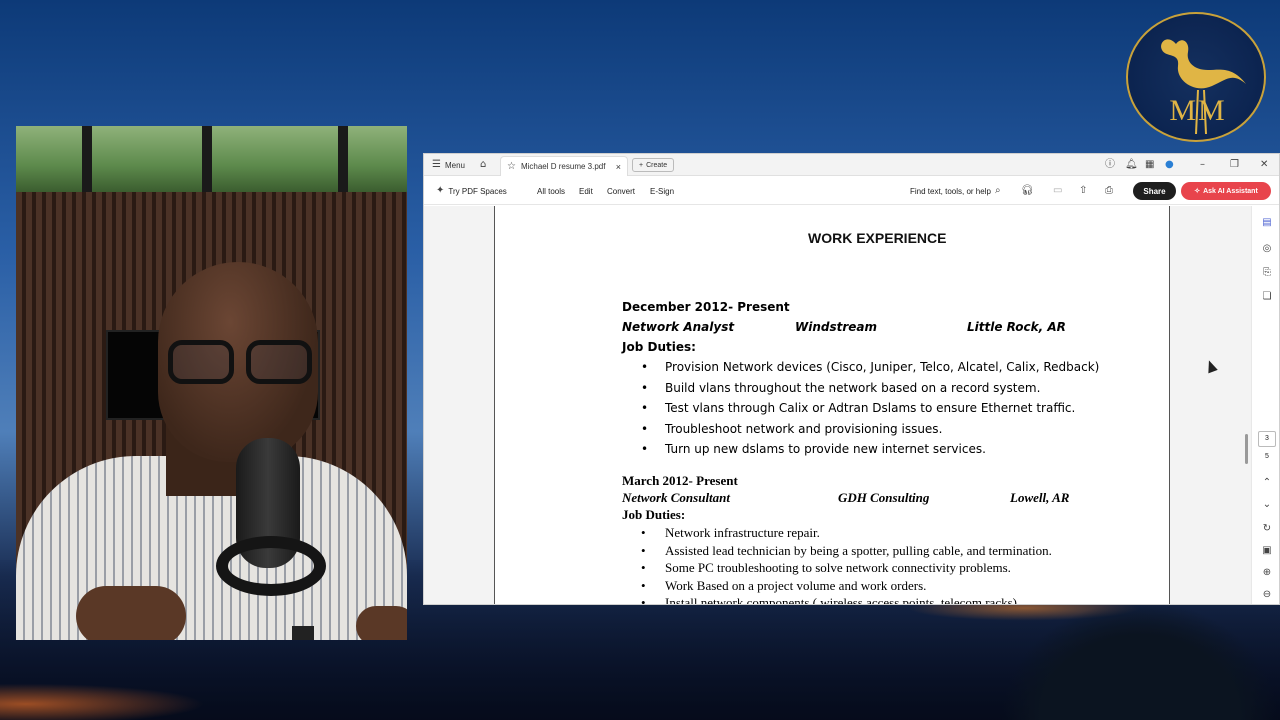 The height and width of the screenshot is (720, 1280). I want to click on share-button: Share, so click(1154, 191).